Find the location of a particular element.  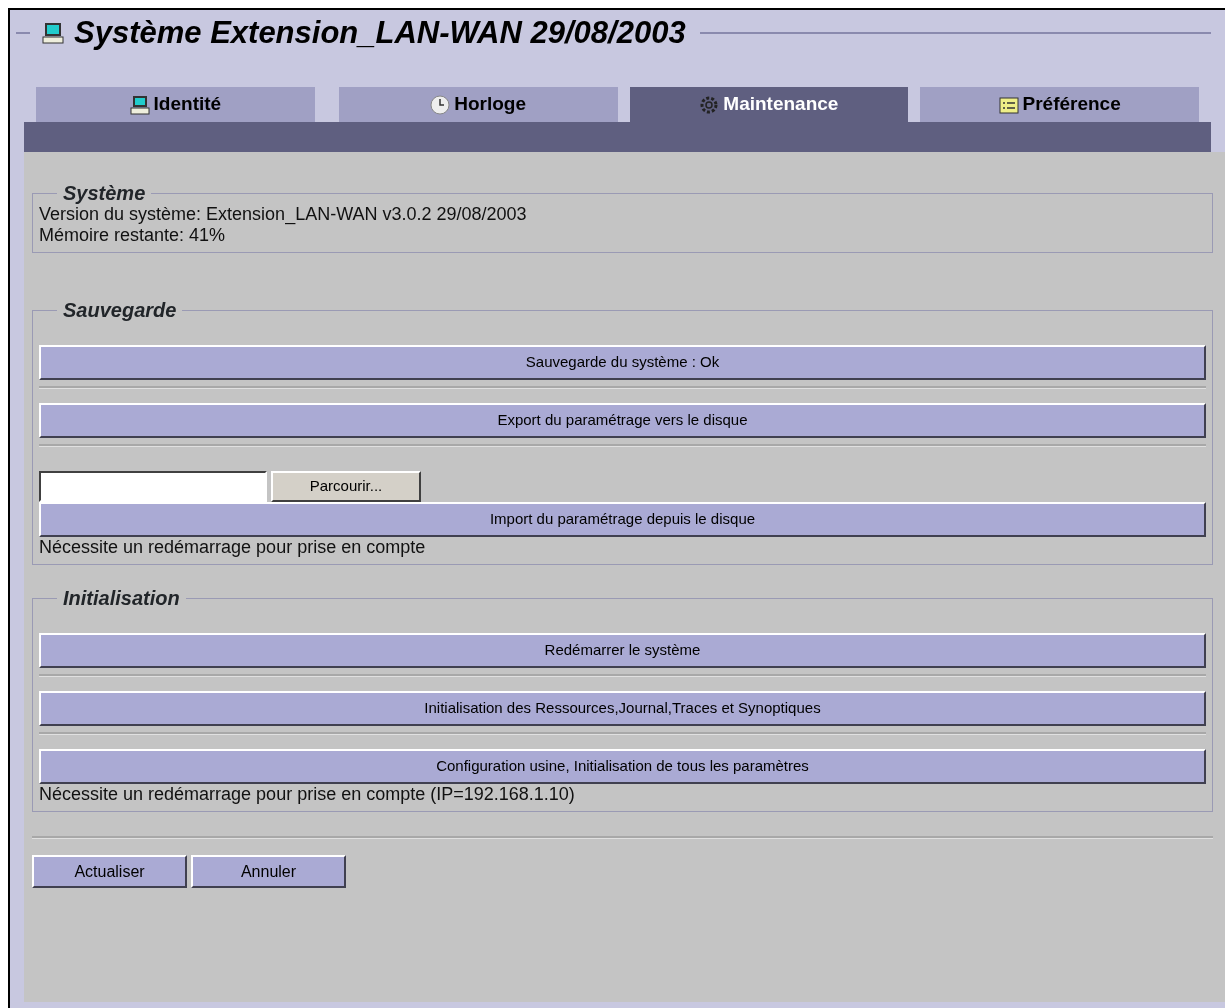

action-button: Configuration usine, Initialisation de tous les paramètres is located at coordinates (622, 766).